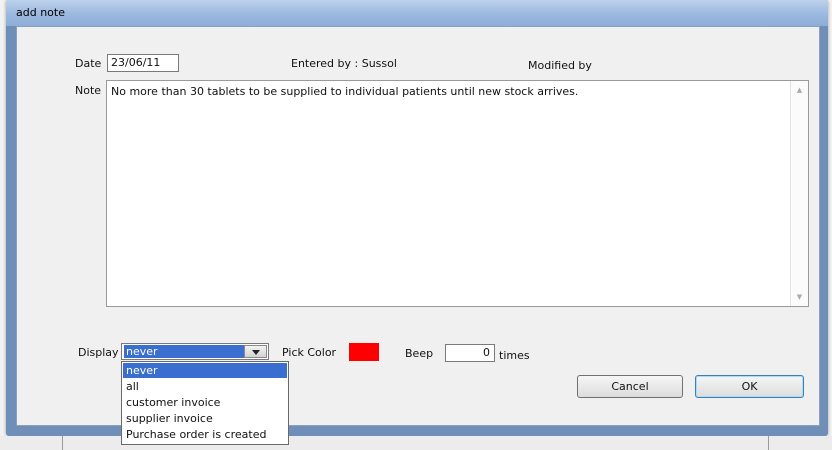 The width and height of the screenshot is (832, 450). I want to click on display-selected-value: never, so click(184, 351).